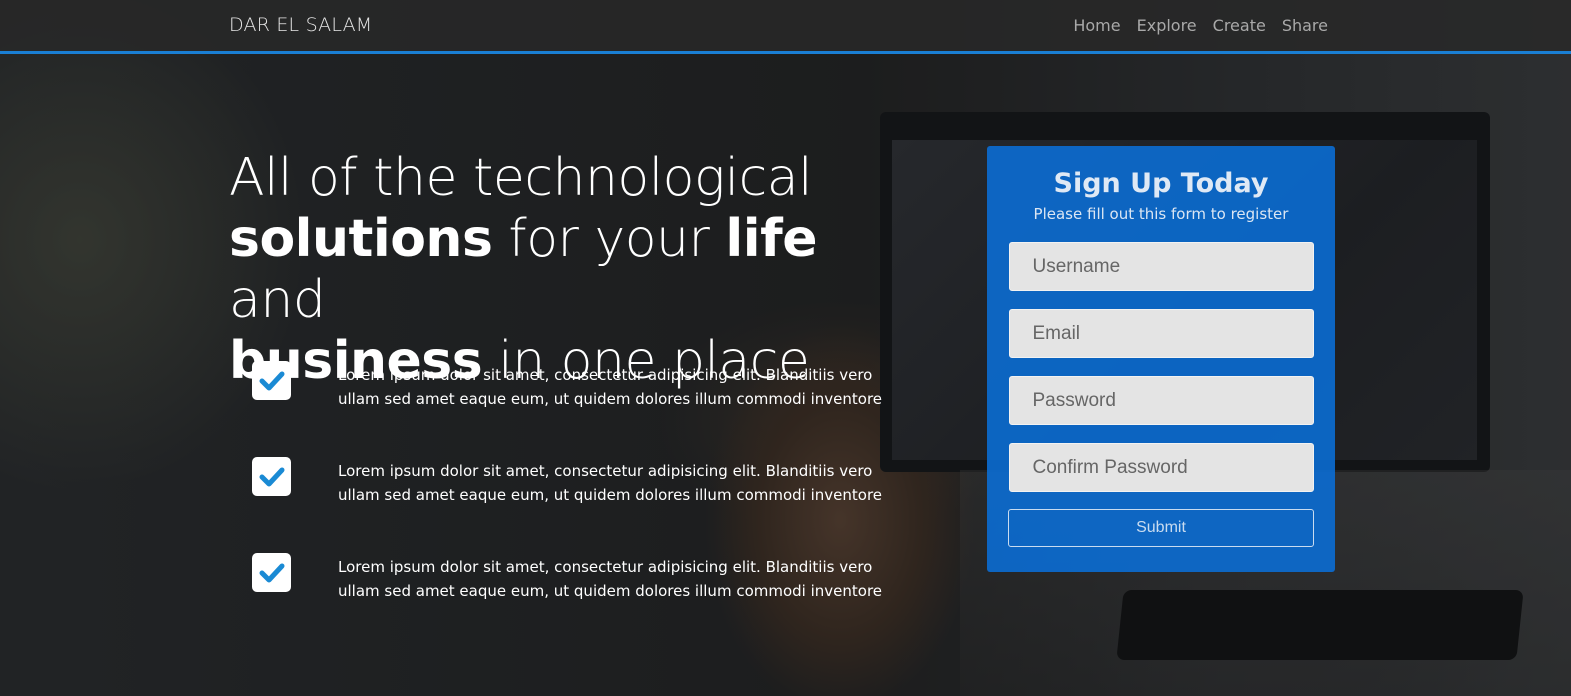 This screenshot has width=1571, height=696. What do you see at coordinates (1161, 467) in the screenshot?
I see `confirm-password-input` at bounding box center [1161, 467].